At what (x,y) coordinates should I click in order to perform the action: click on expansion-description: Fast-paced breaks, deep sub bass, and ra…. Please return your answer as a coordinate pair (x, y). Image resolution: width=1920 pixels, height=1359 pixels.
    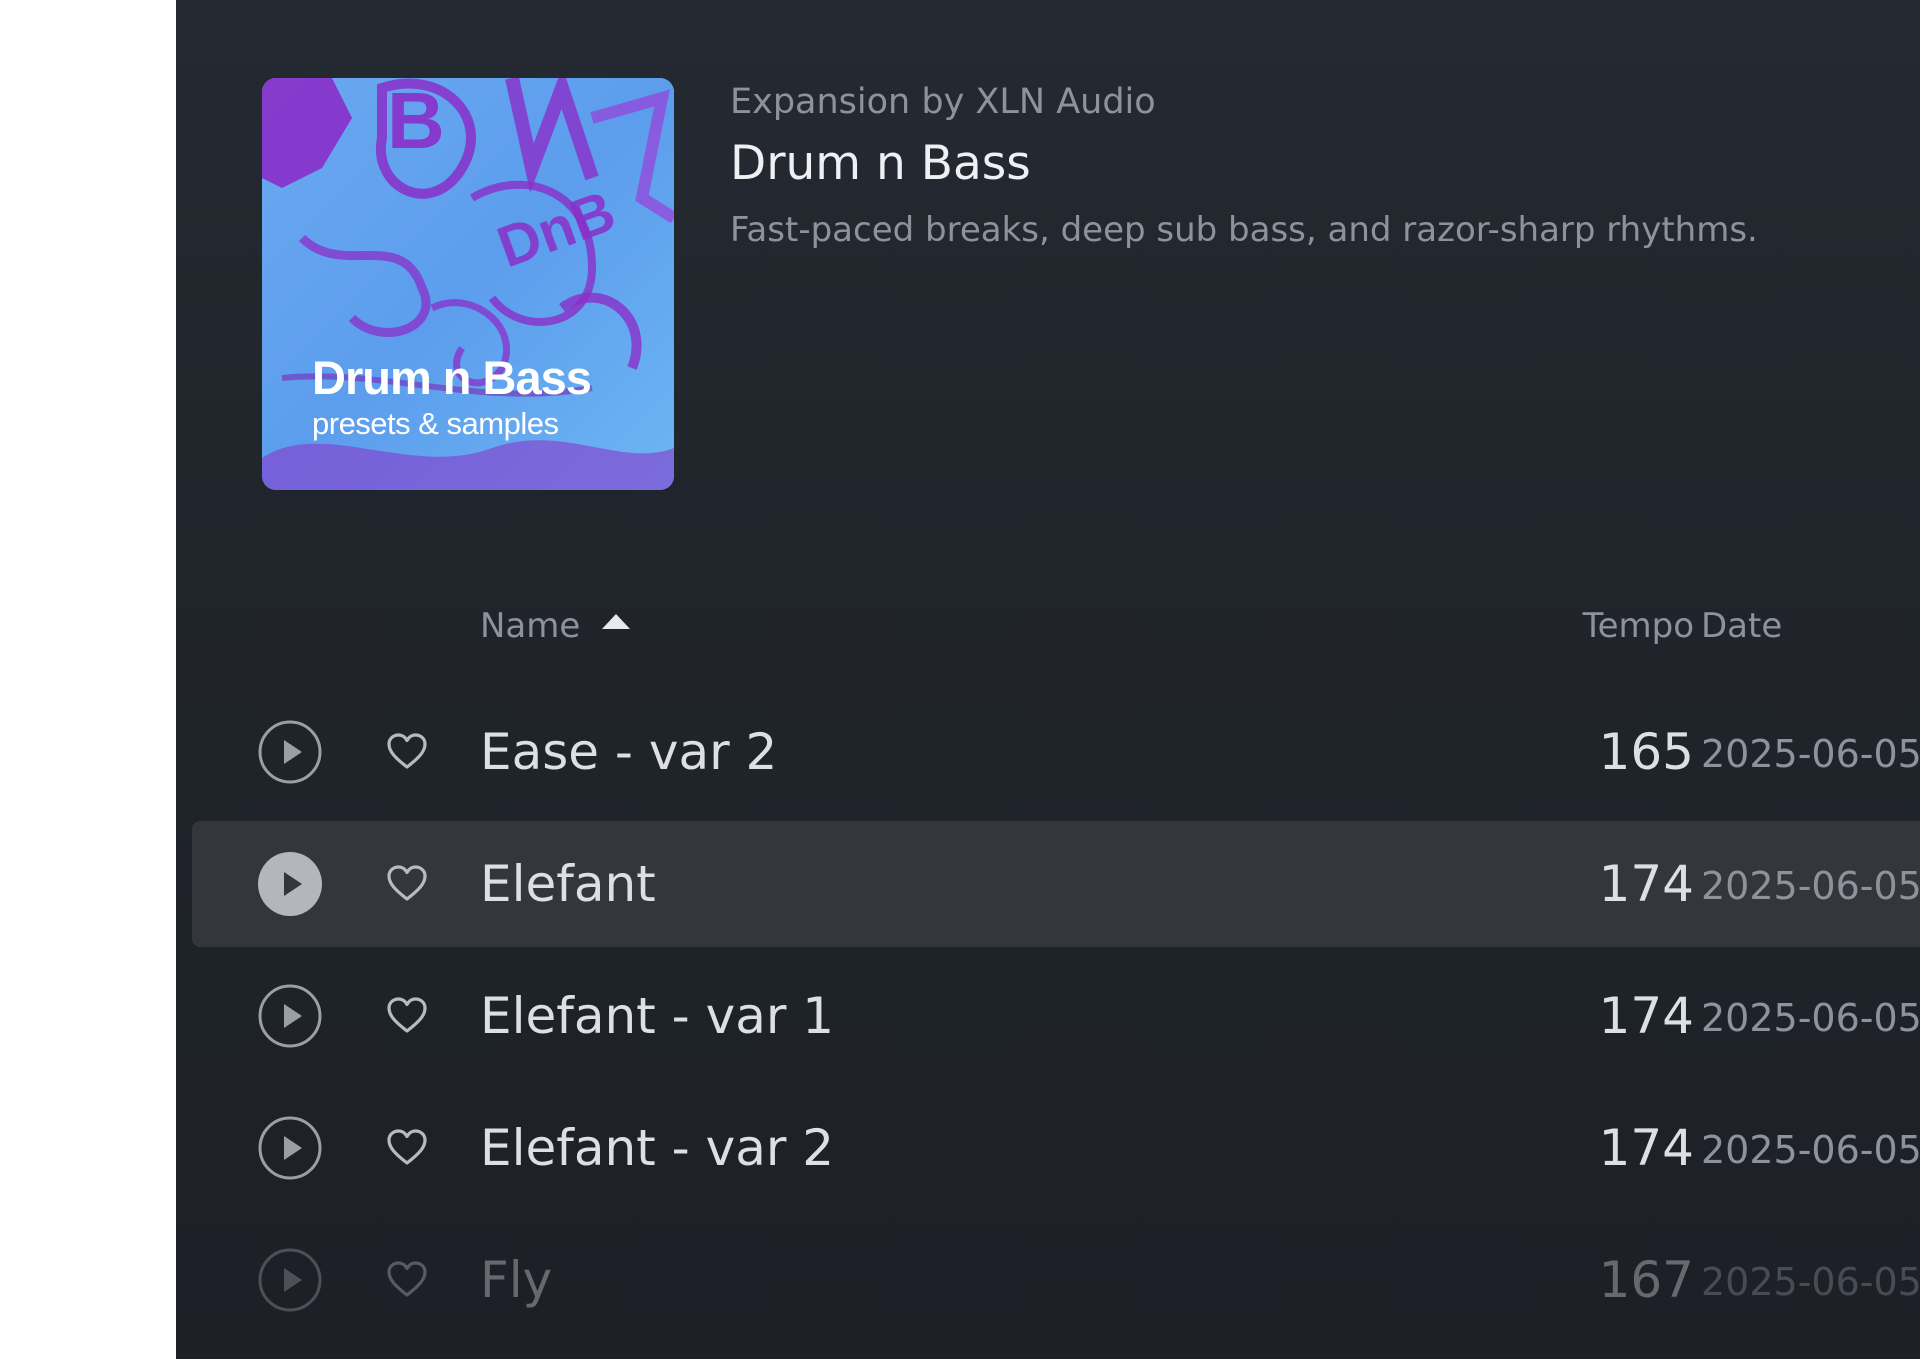
    Looking at the image, I should click on (1244, 230).